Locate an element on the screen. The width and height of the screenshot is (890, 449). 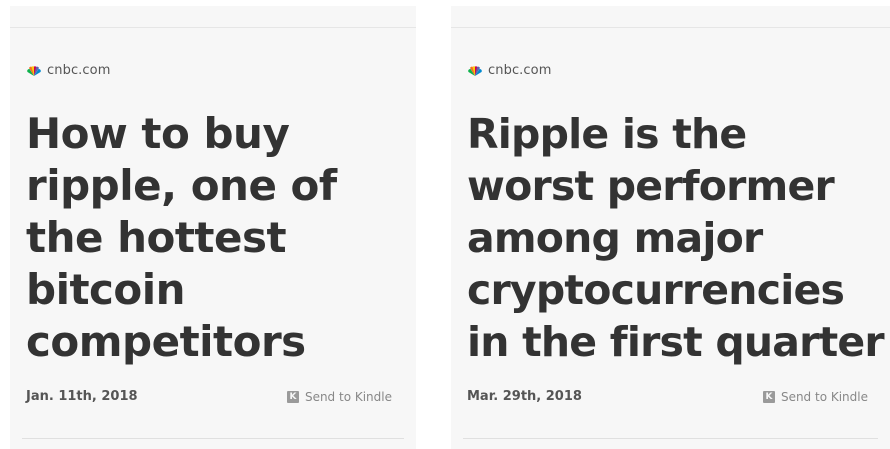
article-date: Jan. 11th, 2018 is located at coordinates (82, 396).